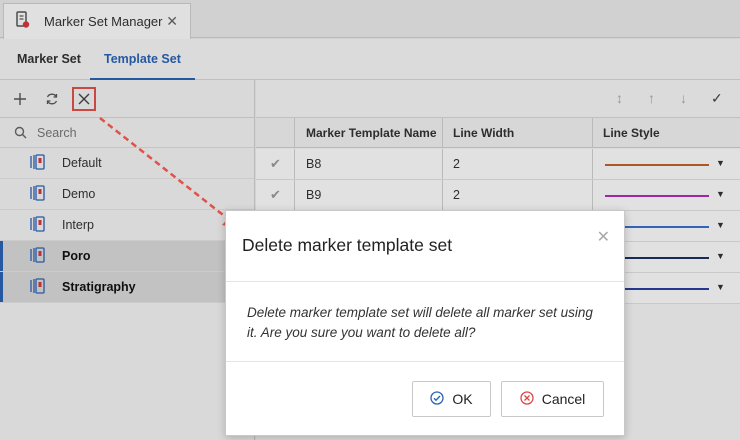  I want to click on ok-button: OK, so click(451, 399).